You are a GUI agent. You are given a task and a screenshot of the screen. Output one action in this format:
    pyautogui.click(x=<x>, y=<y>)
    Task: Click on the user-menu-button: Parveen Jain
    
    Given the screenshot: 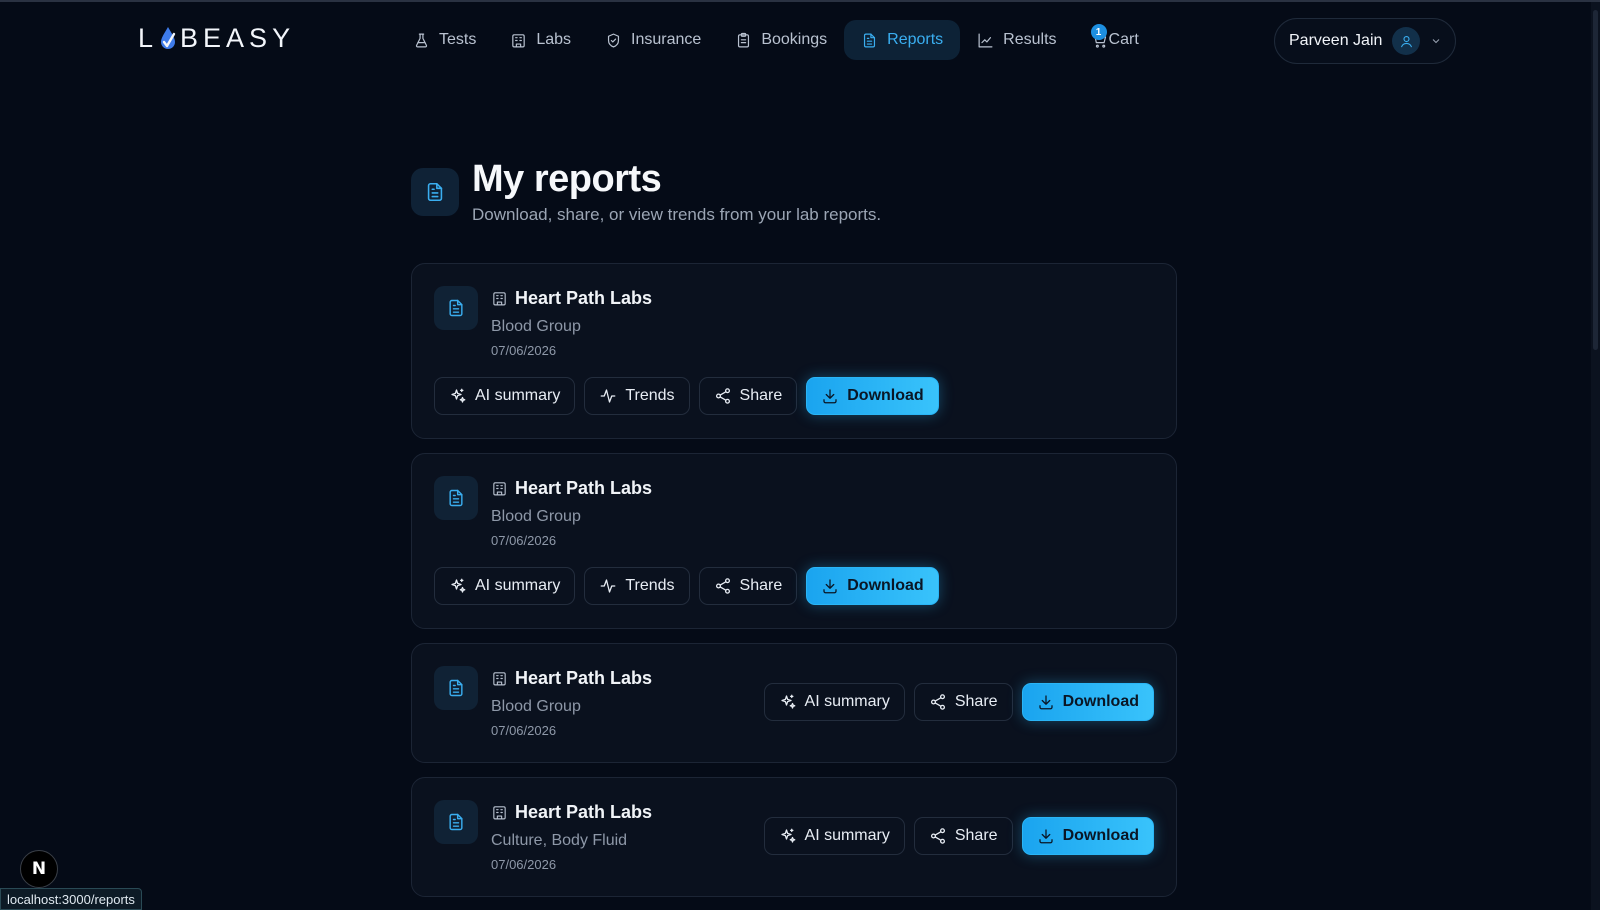 What is the action you would take?
    pyautogui.click(x=1365, y=41)
    